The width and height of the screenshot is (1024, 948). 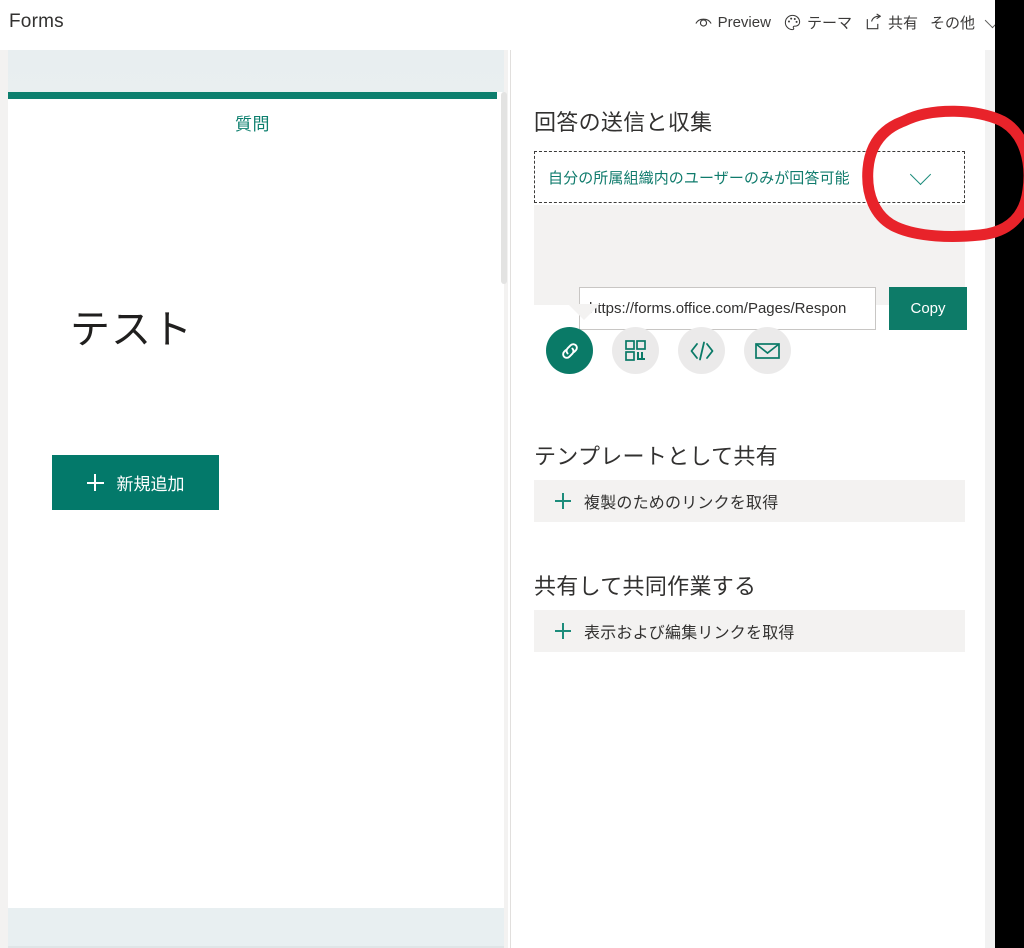 I want to click on preview-label: Preview, so click(x=744, y=22).